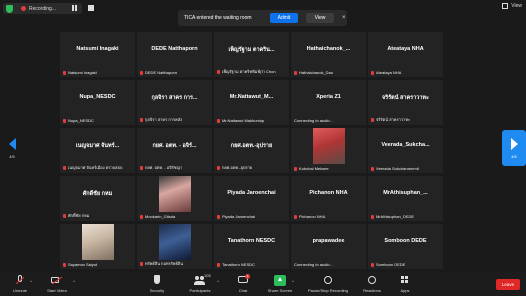 The width and height of the screenshot is (526, 296). I want to click on participant-tile: Mr.Nattawut_M... Mr.Nattawut Makhuntup, so click(251, 102).